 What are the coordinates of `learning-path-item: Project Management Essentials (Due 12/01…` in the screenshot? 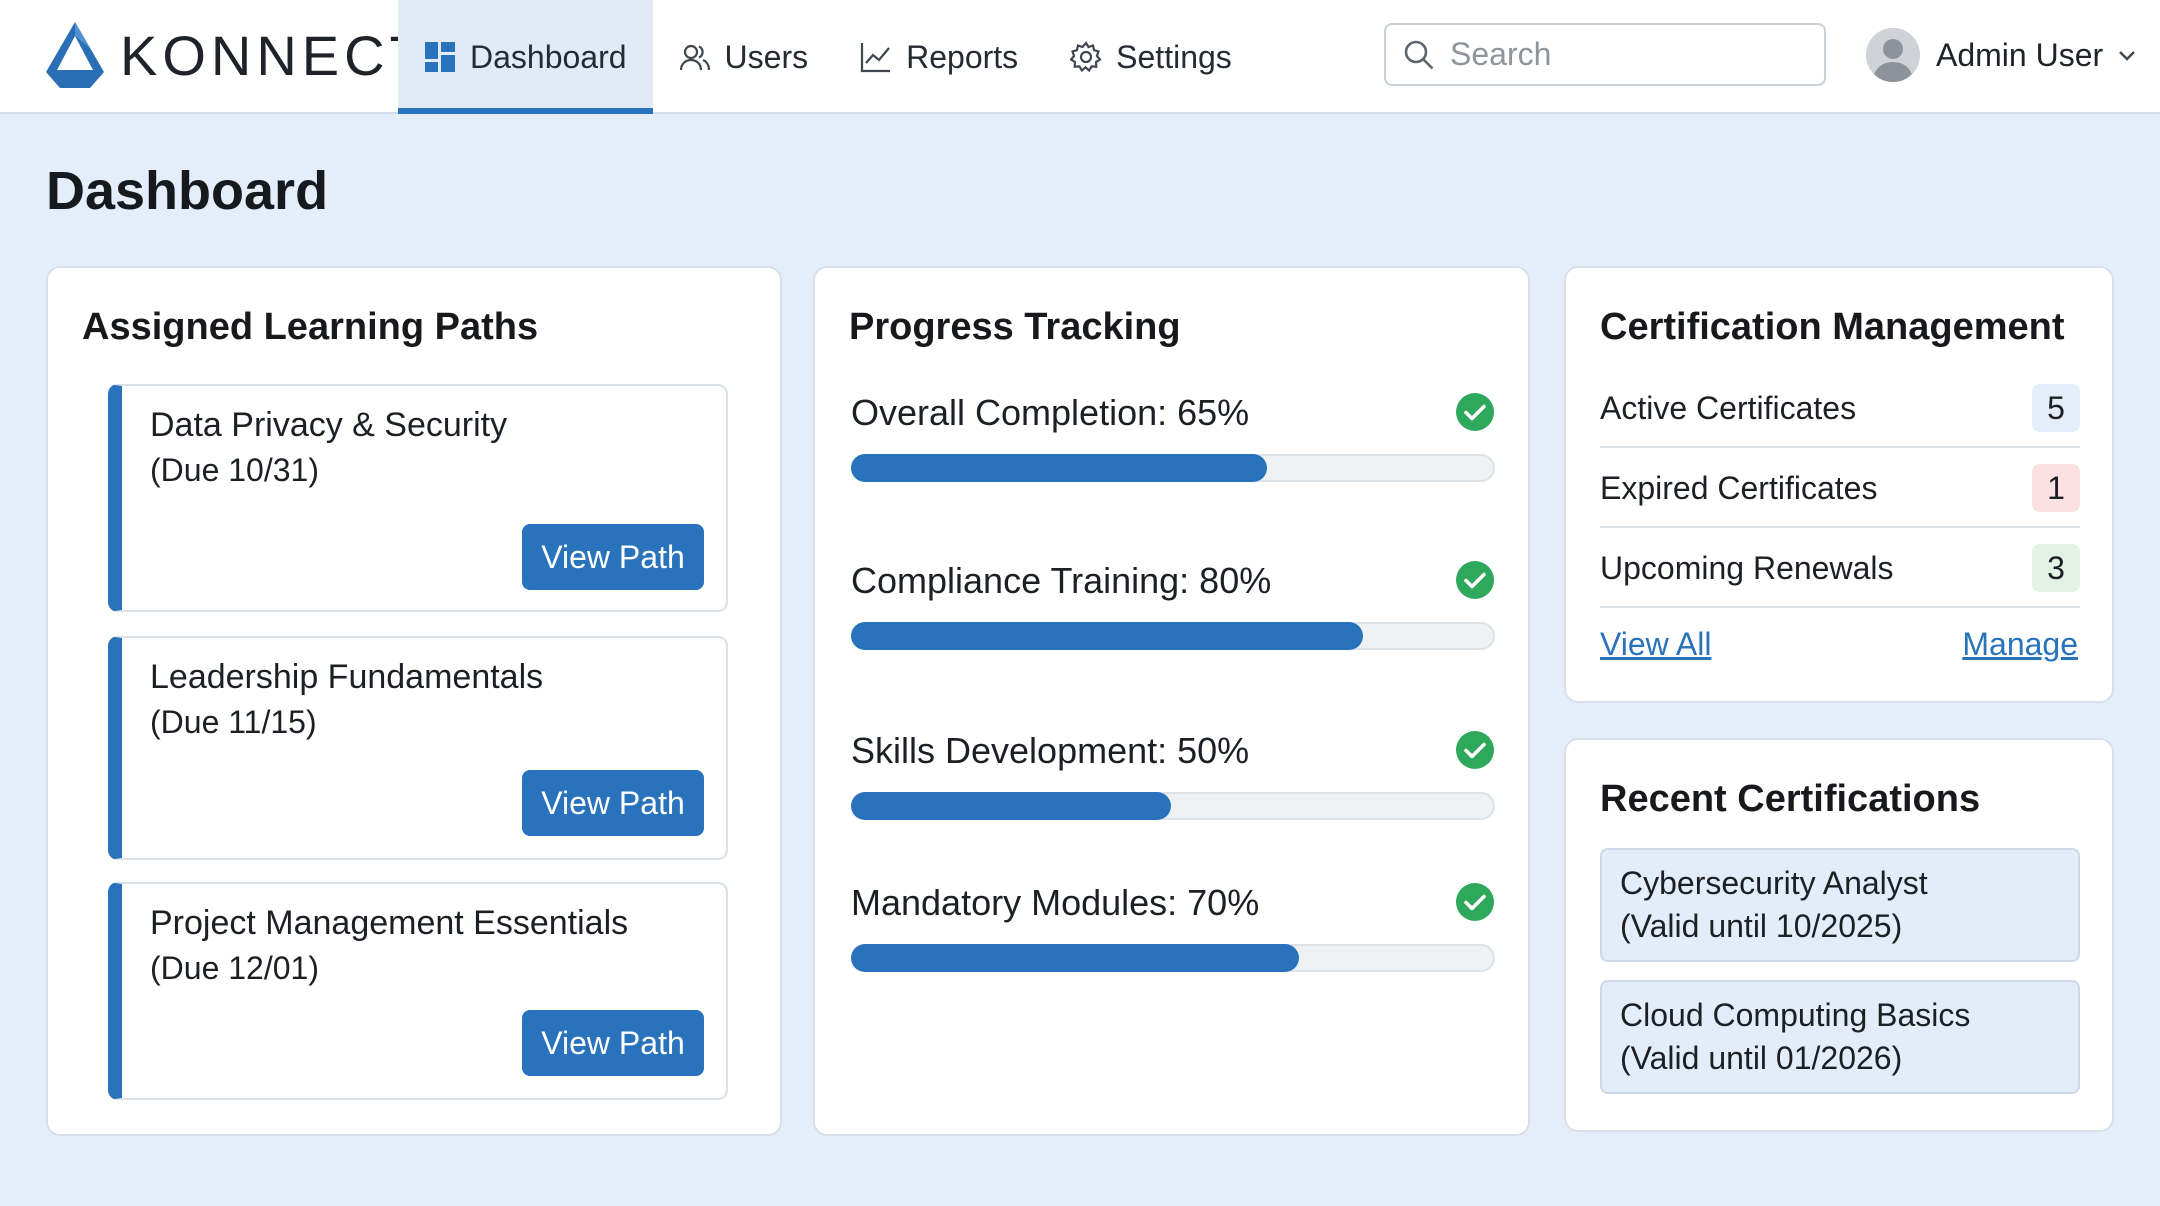 It's located at (418, 991).